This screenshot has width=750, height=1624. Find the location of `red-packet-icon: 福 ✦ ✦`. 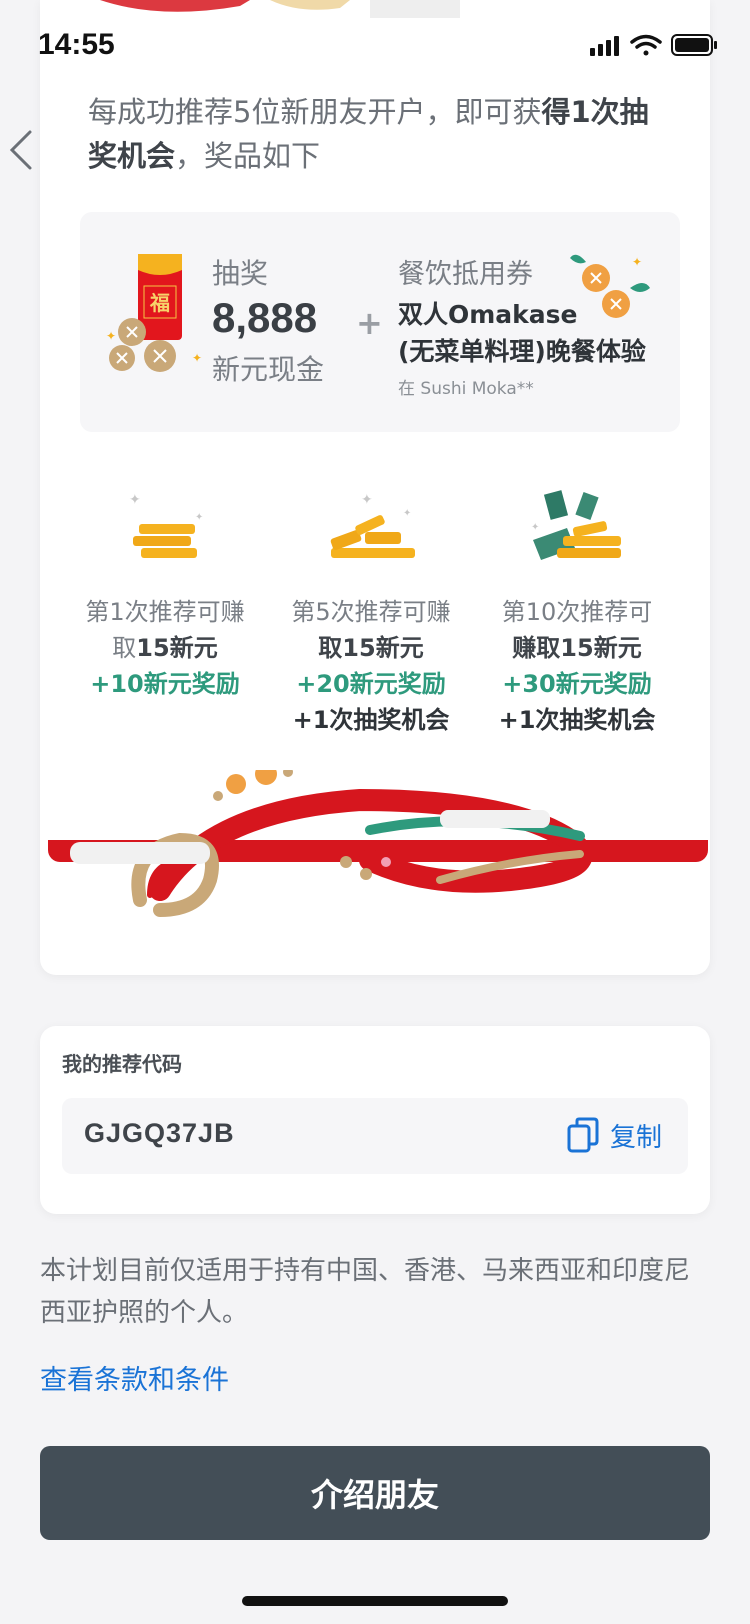

red-packet-icon: 福 ✦ ✦ is located at coordinates (154, 313).